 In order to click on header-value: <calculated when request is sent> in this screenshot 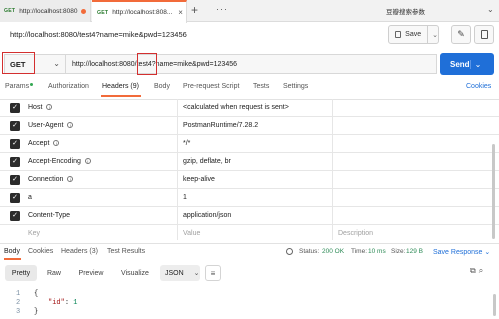, I will do `click(236, 107)`.